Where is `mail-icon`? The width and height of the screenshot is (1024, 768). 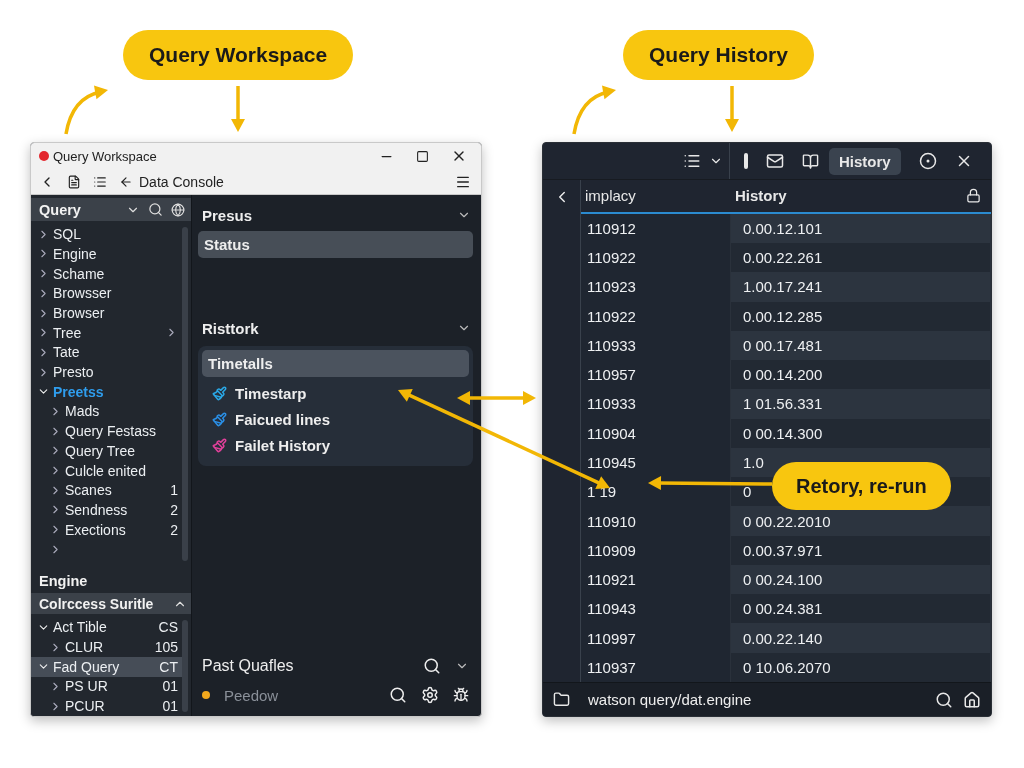 mail-icon is located at coordinates (775, 161).